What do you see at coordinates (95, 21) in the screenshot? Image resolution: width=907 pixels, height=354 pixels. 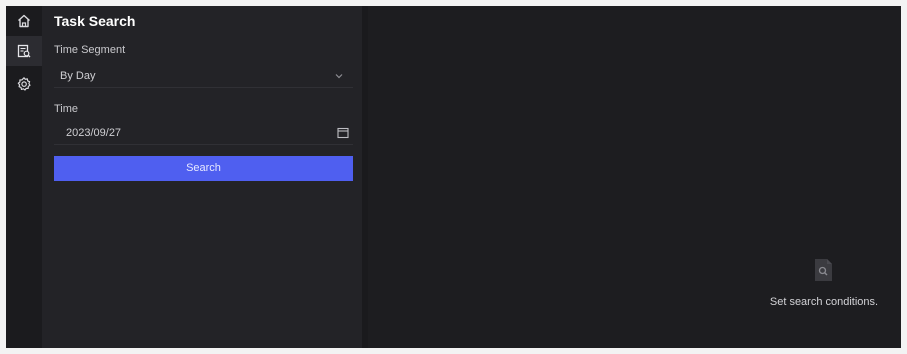 I see `panel-title: Task Search` at bounding box center [95, 21].